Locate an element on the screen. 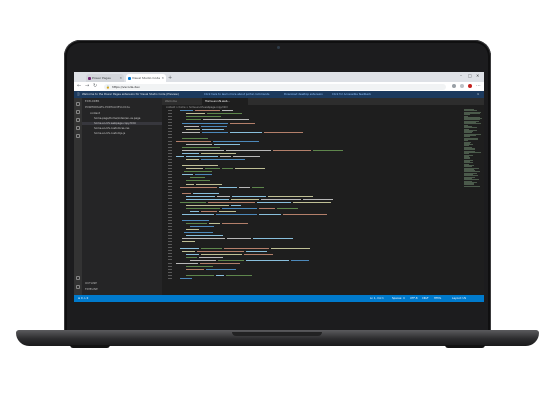 The image size is (555, 400). folder-header: POWERPAGES-PORTALDEVLOCAL is located at coordinates (107, 107).